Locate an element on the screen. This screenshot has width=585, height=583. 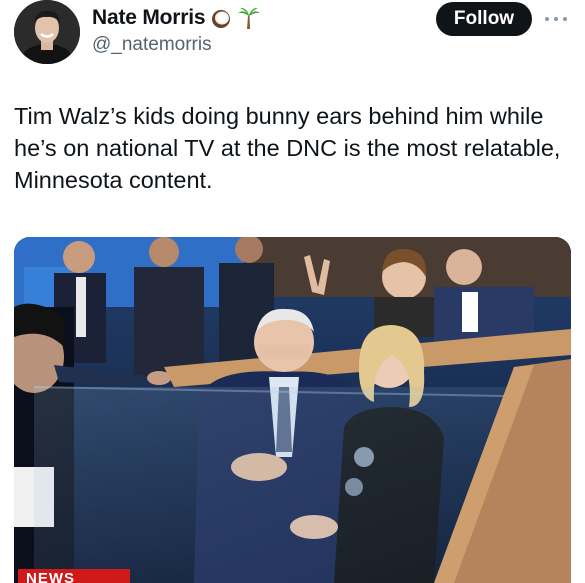
author-avatar is located at coordinates (47, 32).